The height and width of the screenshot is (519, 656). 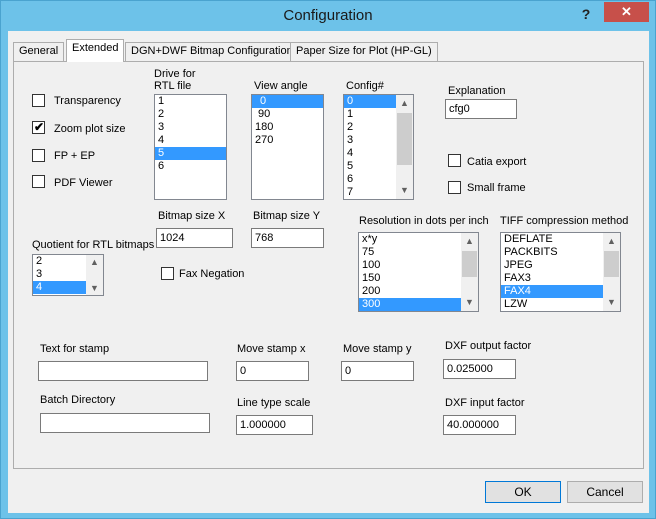 I want to click on quotient-label: Quotient for RTL bitmaps, so click(x=93, y=245).